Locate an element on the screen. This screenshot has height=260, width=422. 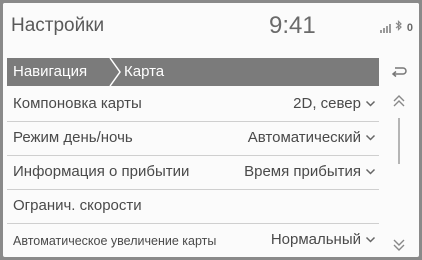
status-icons: 0 is located at coordinates (396, 27).